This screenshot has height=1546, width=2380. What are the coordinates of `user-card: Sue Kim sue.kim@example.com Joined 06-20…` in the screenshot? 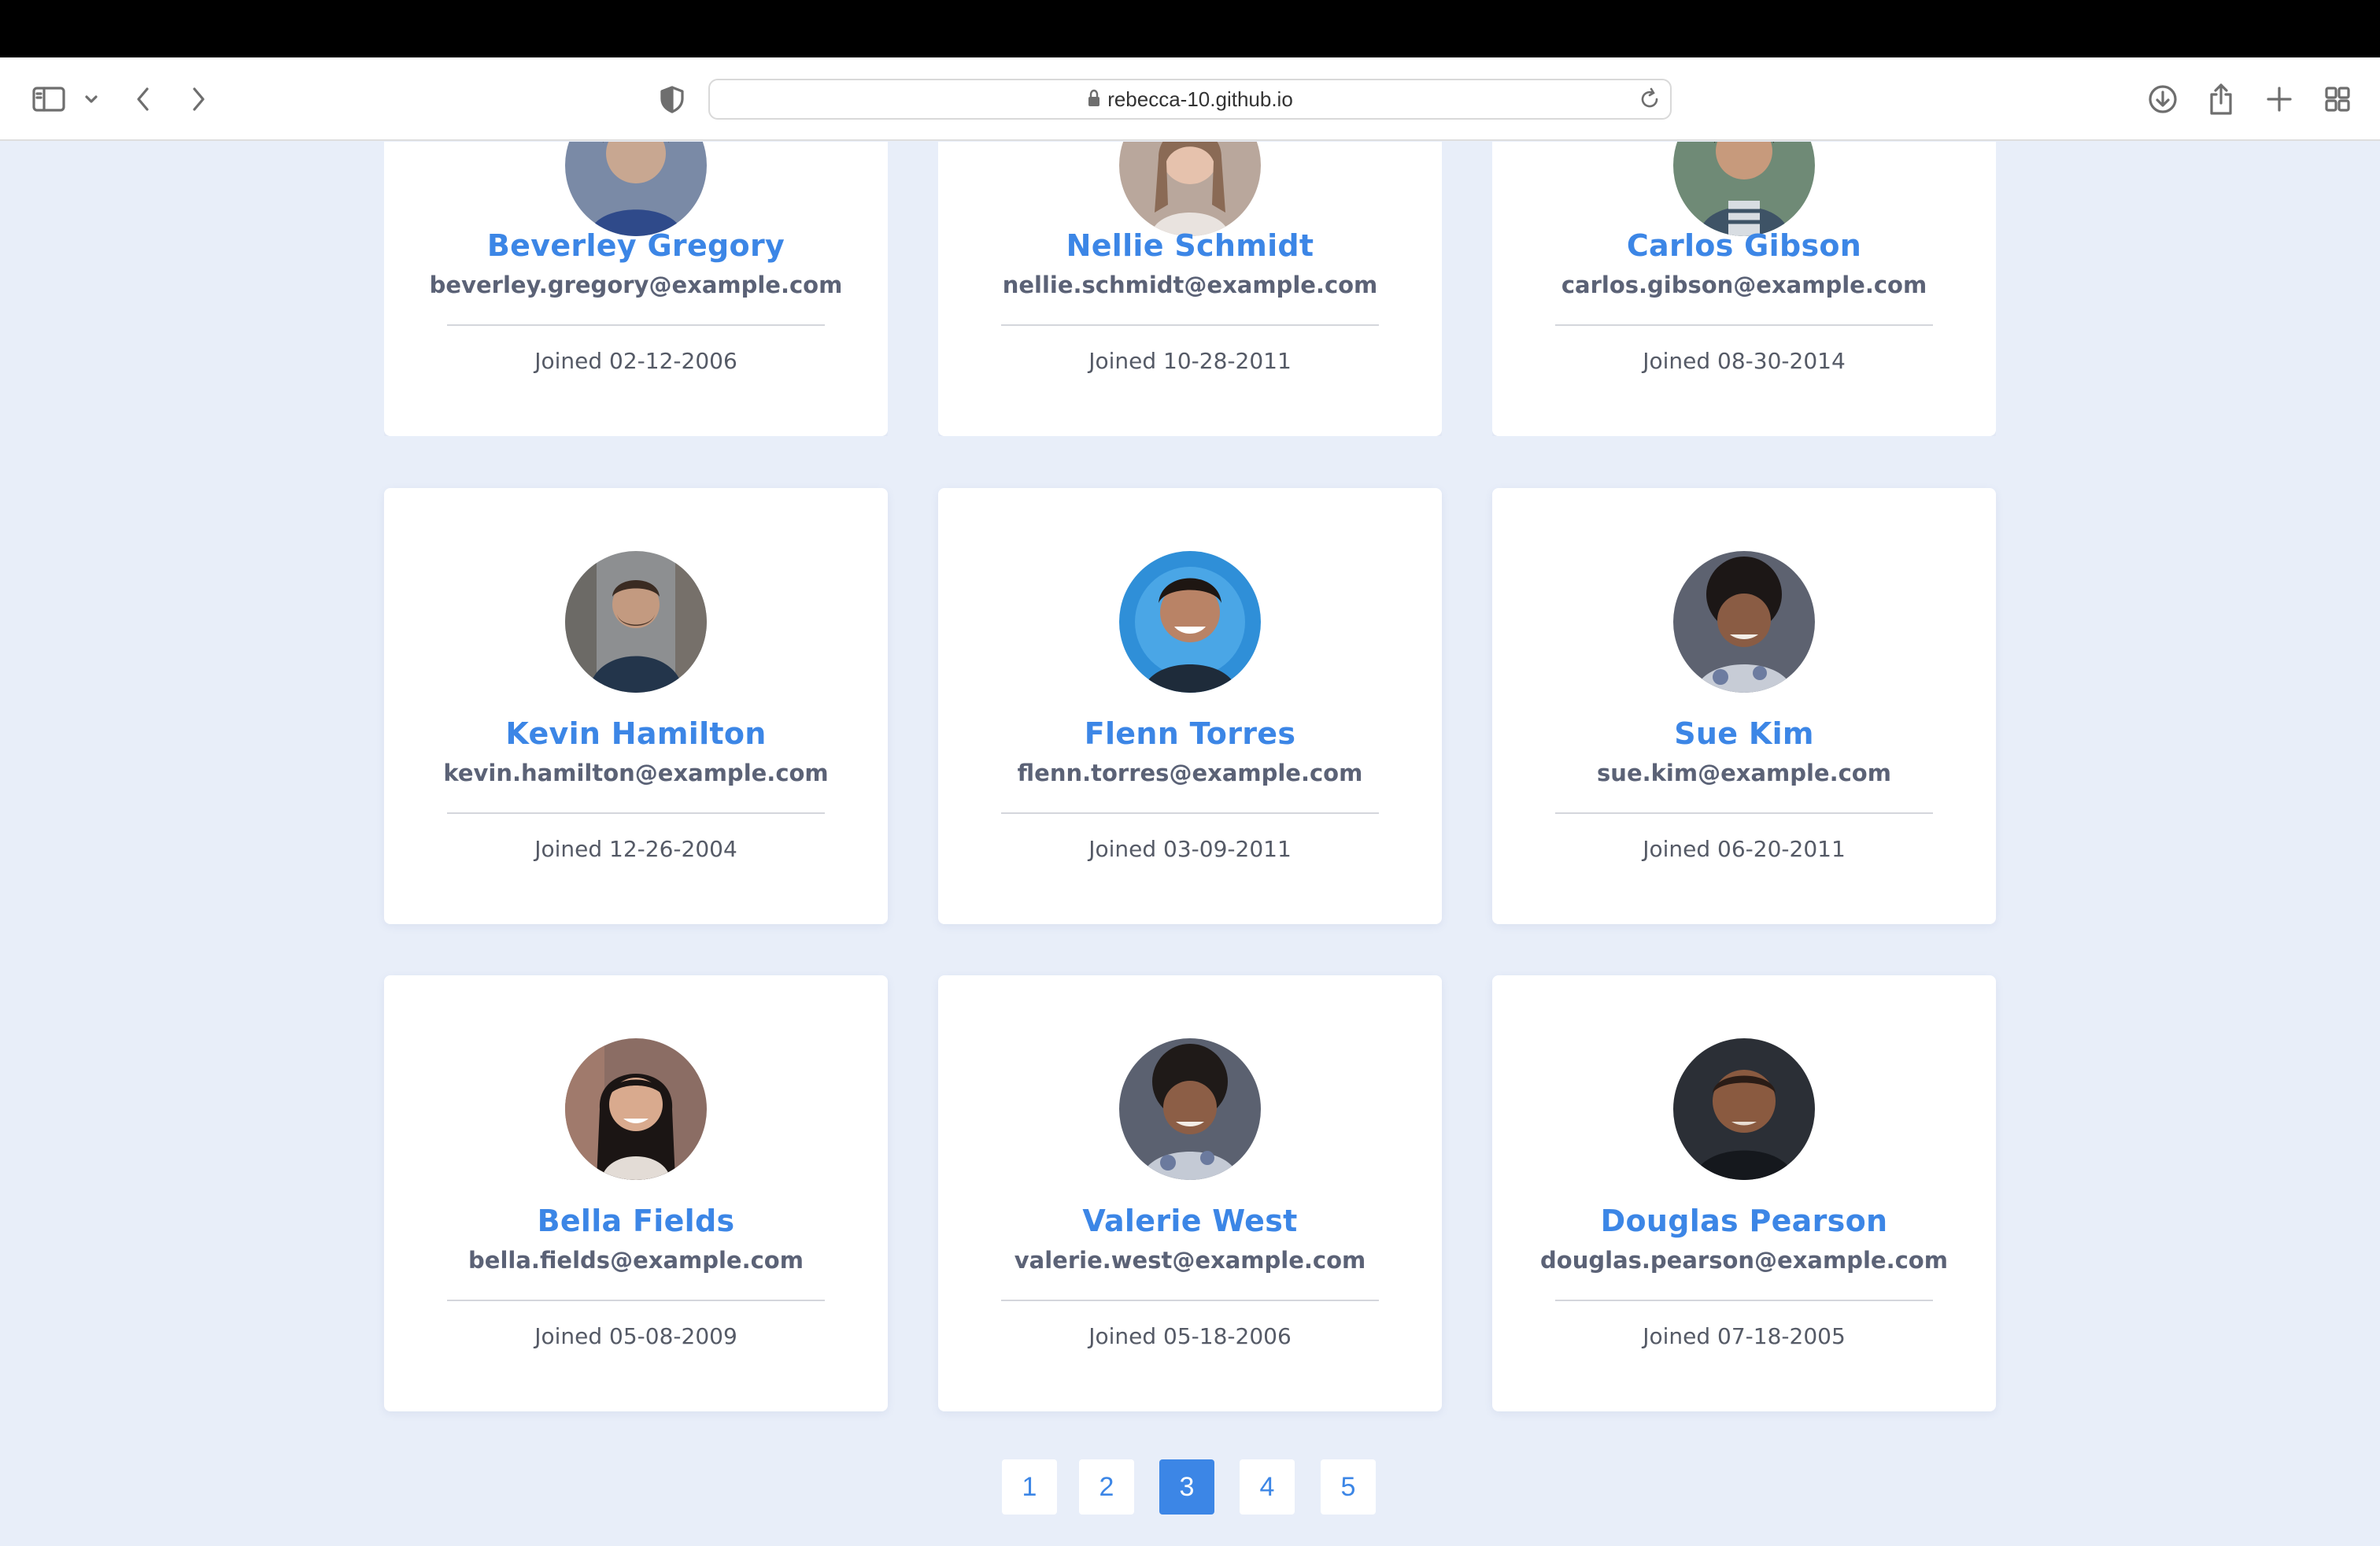 It's located at (1744, 706).